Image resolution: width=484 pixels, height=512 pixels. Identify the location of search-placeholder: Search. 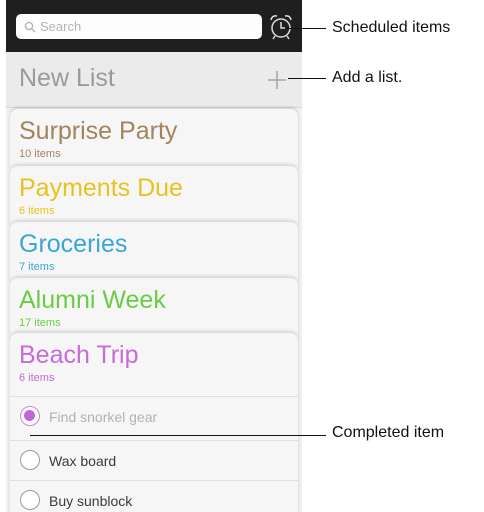
(61, 26).